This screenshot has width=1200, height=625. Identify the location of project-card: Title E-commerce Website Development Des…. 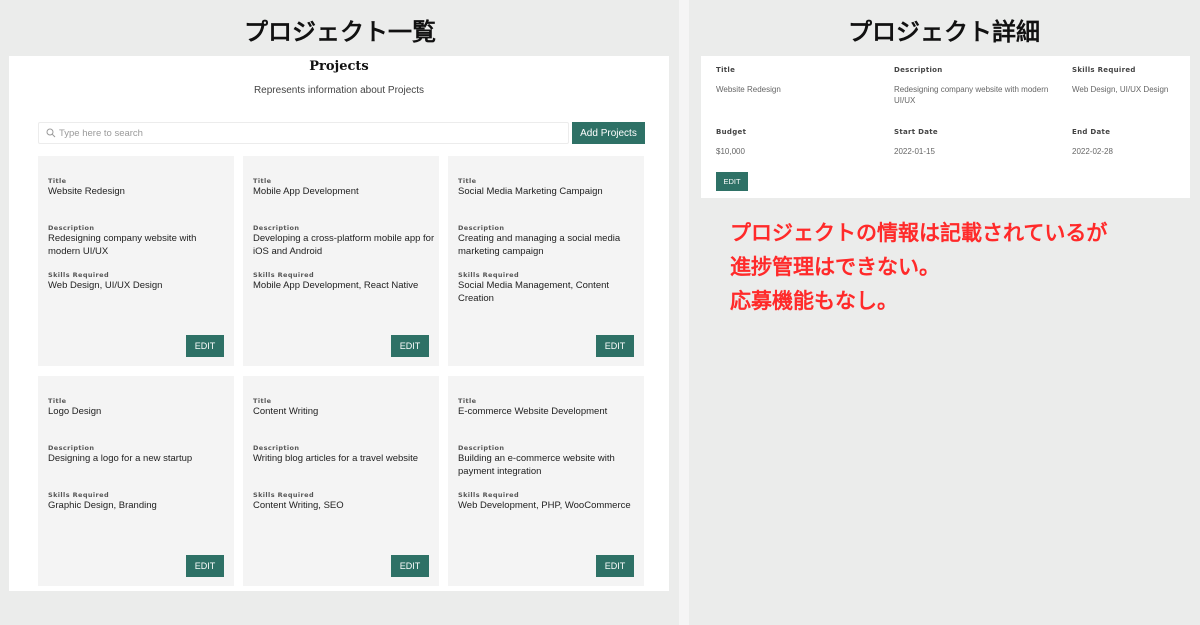
(546, 481).